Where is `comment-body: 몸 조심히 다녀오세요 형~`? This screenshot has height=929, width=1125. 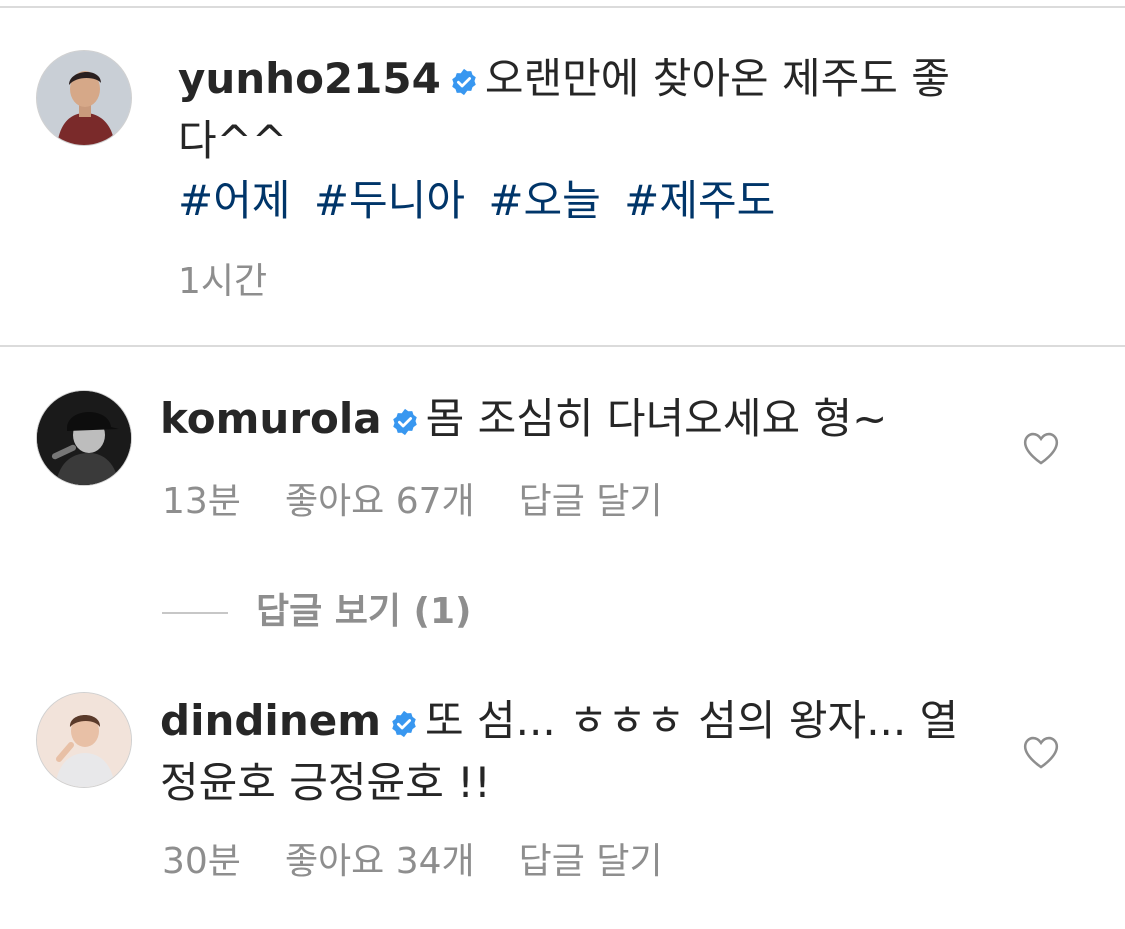 comment-body: 몸 조심히 다녀오세요 형~ is located at coordinates (656, 418).